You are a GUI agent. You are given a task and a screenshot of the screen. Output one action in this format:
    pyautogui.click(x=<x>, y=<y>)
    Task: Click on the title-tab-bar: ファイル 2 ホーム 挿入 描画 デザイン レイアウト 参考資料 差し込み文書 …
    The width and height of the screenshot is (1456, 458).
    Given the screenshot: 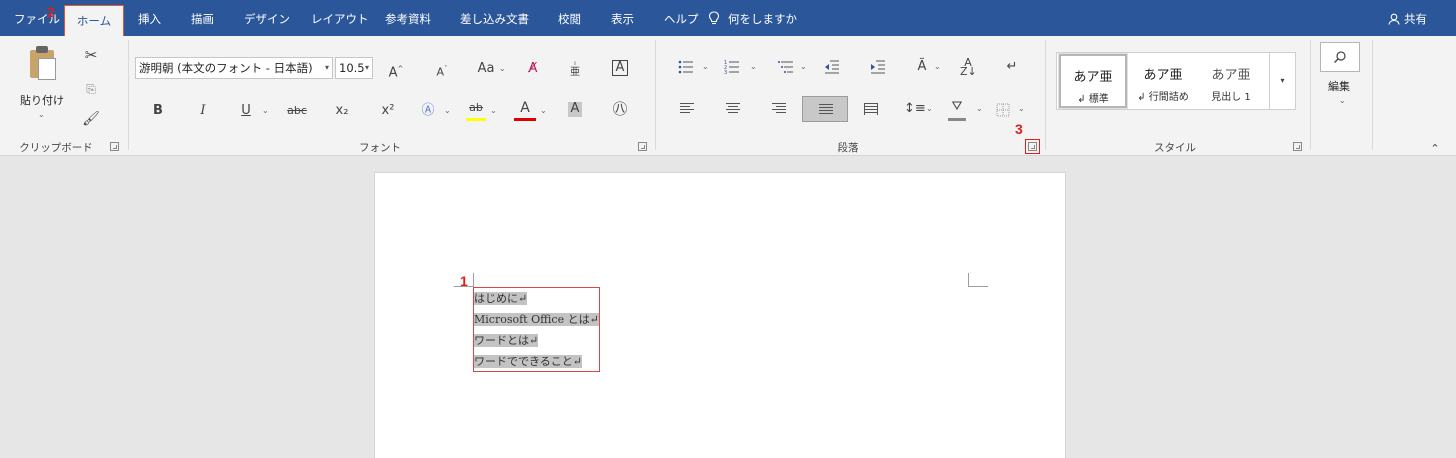 What is the action you would take?
    pyautogui.click(x=728, y=18)
    